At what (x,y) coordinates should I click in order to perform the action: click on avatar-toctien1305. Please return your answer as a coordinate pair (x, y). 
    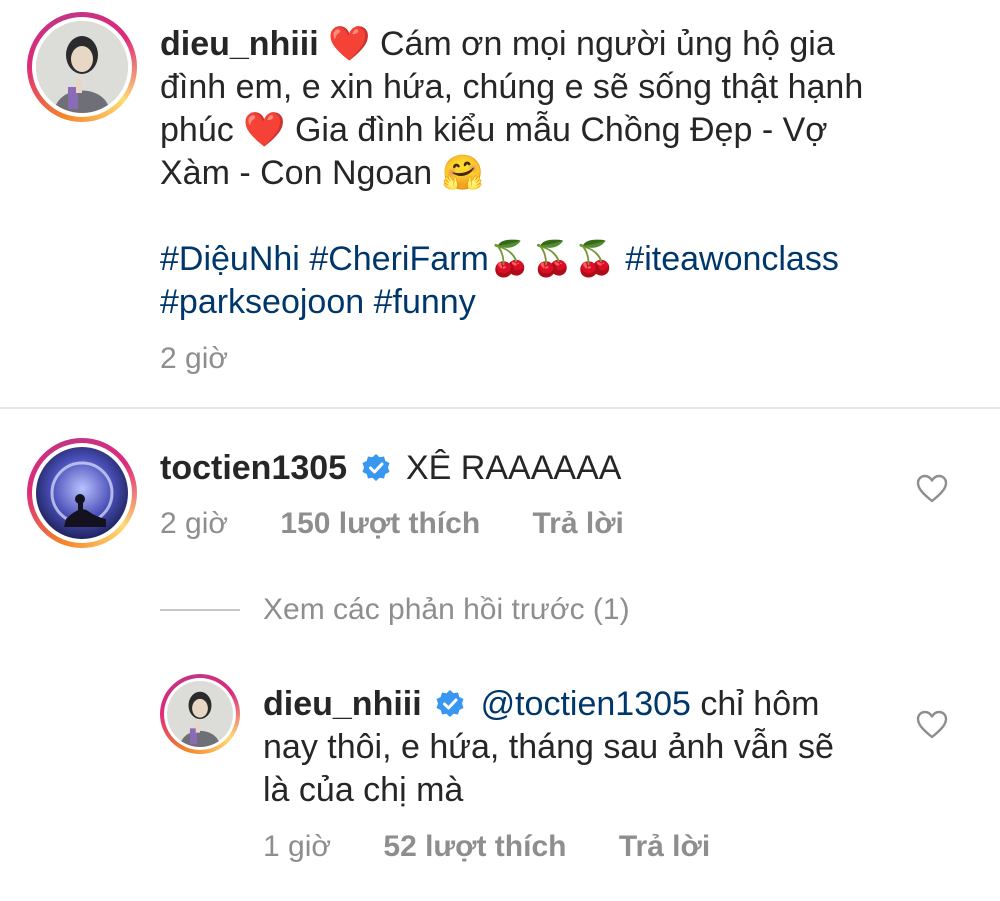
    Looking at the image, I should click on (82, 493).